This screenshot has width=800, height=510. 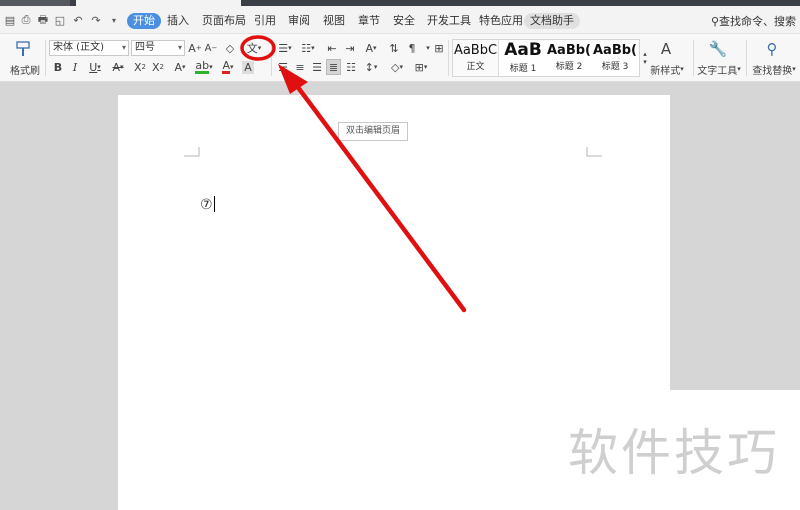 What do you see at coordinates (350, 48) in the screenshot?
I see `increase-indent-icon: ⇥` at bounding box center [350, 48].